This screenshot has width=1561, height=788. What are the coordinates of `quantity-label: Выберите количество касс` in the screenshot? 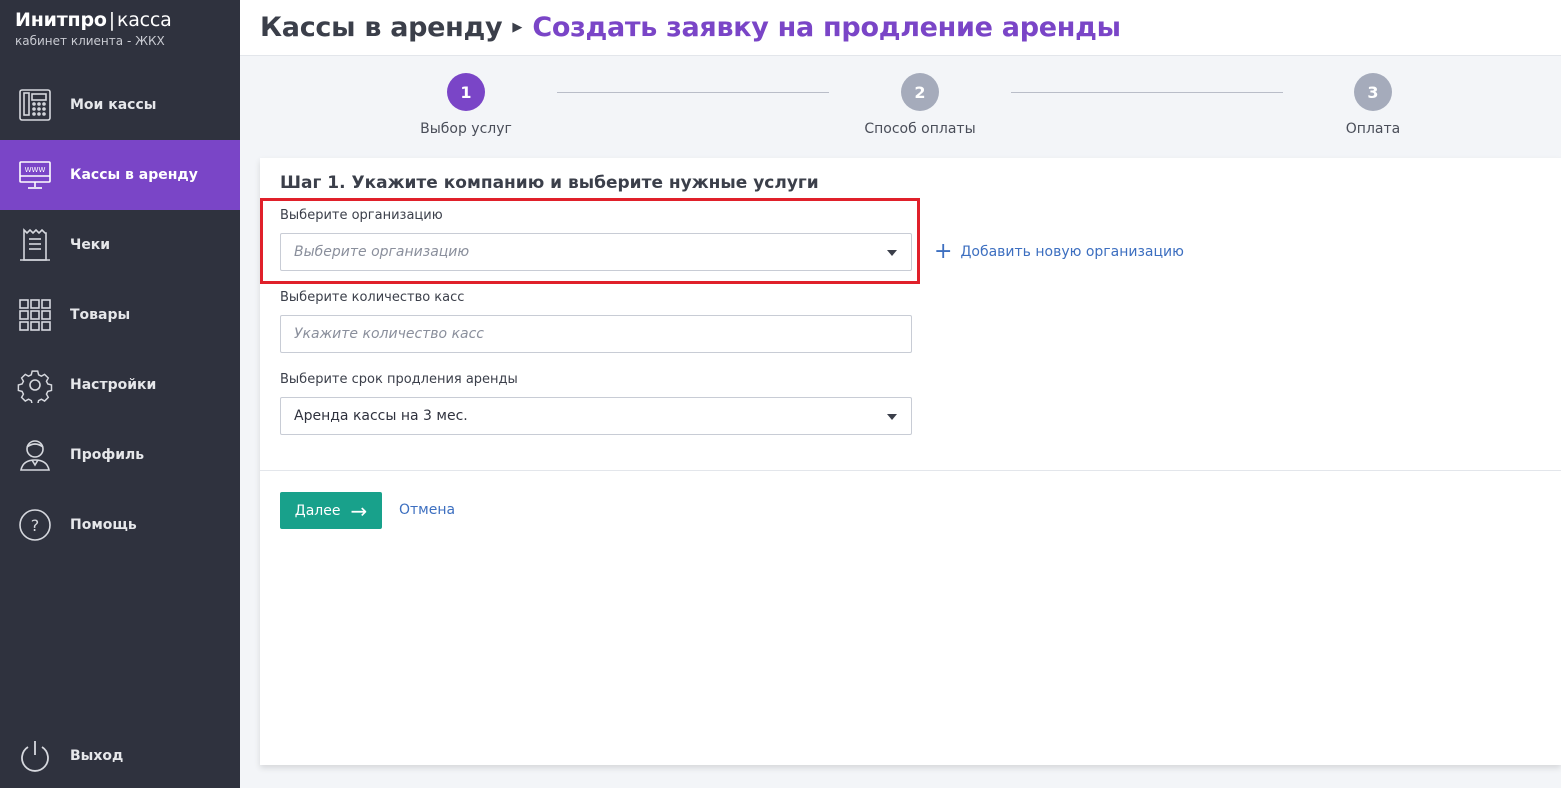 It's located at (372, 297).